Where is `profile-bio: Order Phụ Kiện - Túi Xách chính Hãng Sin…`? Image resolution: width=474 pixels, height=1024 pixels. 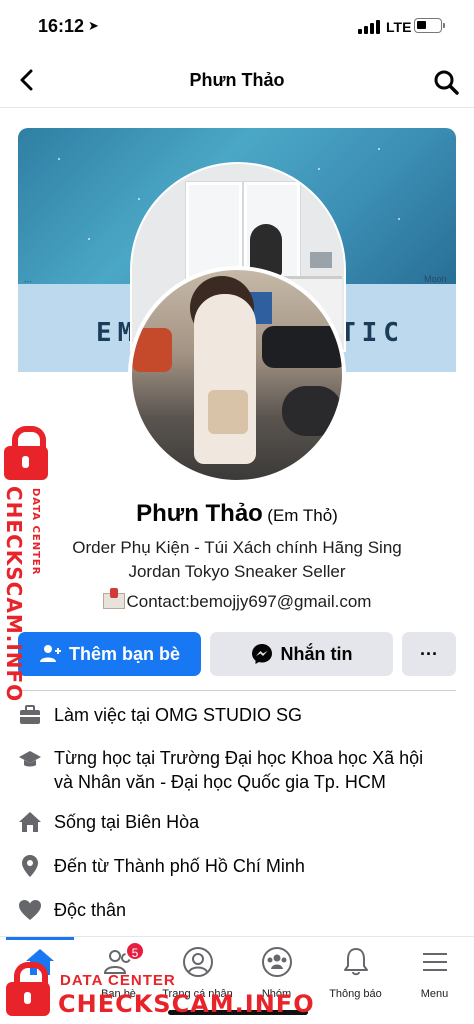
profile-bio: Order Phụ Kiện - Túi Xách chính Hãng Sin… is located at coordinates (237, 575).